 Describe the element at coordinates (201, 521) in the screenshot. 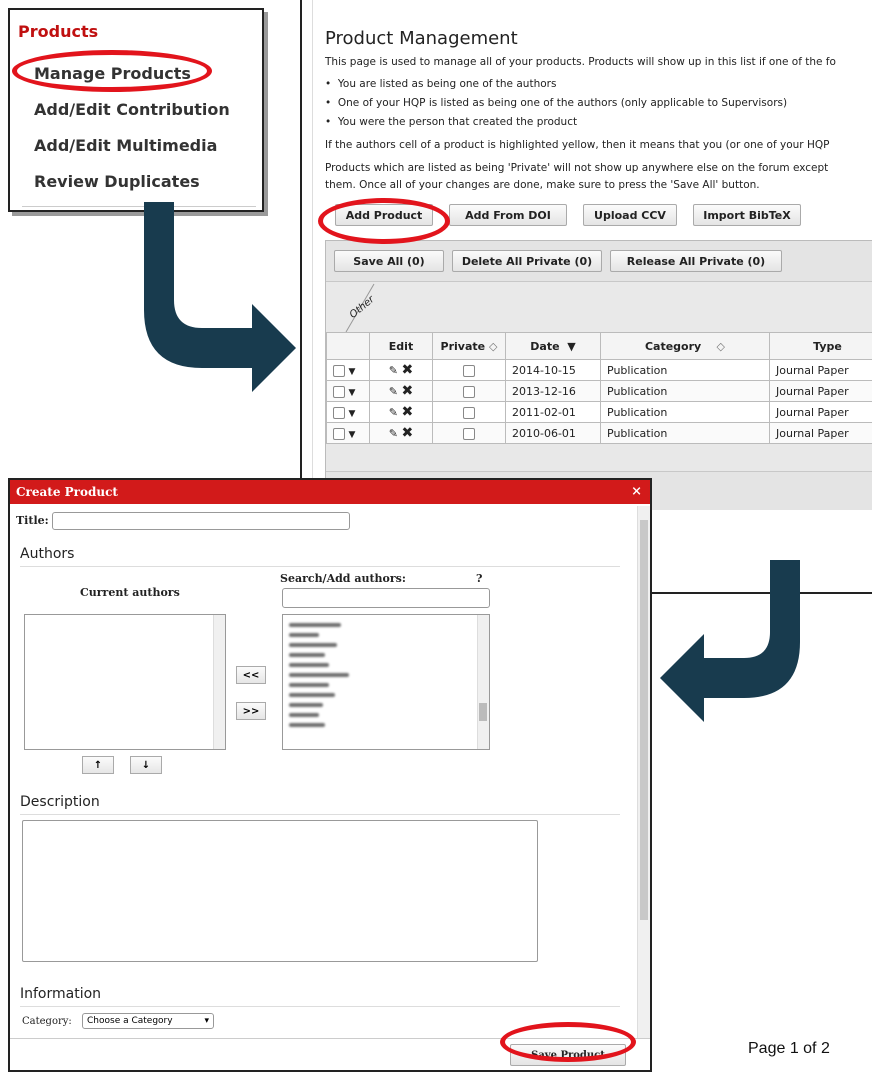

I see `title-input` at that location.